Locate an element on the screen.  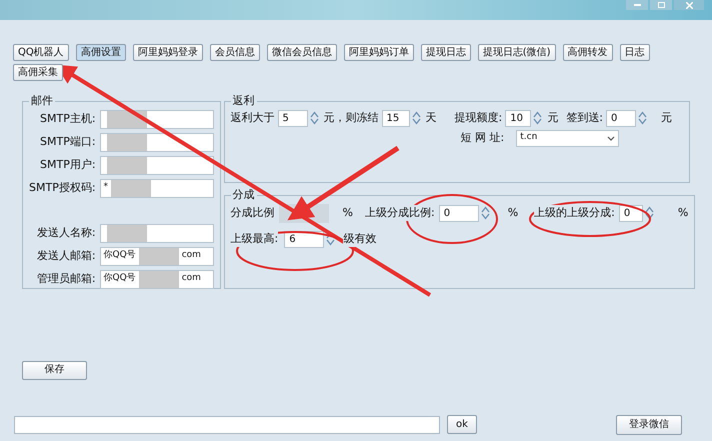
group-title: 返利 is located at coordinates (244, 101).